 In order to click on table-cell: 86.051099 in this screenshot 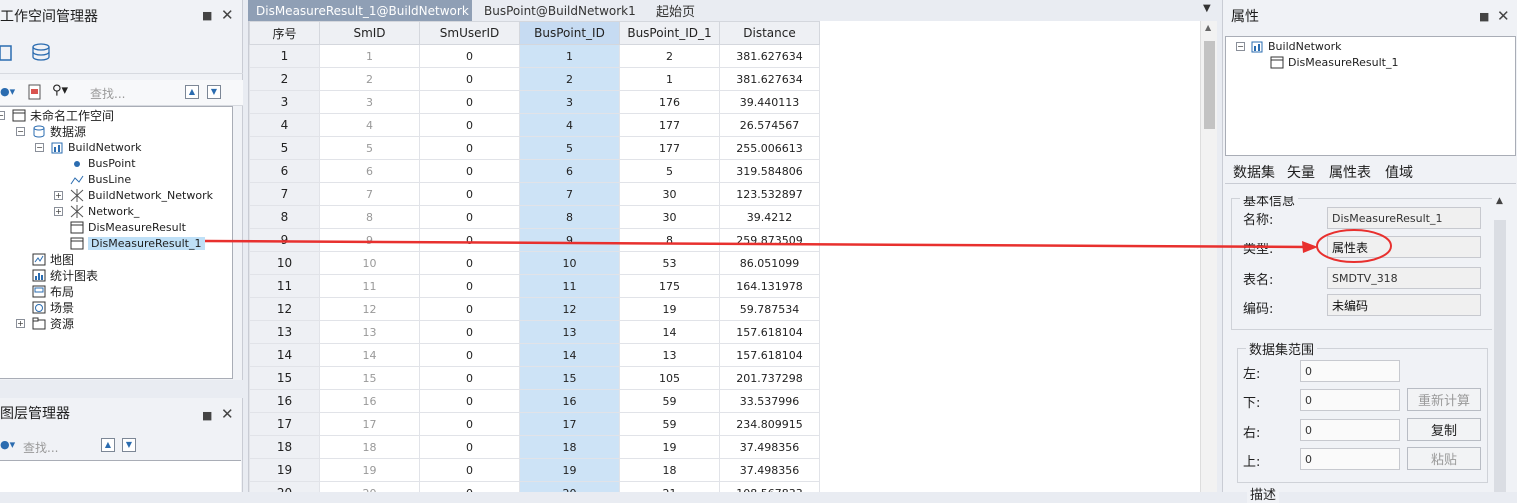, I will do `click(769, 263)`.